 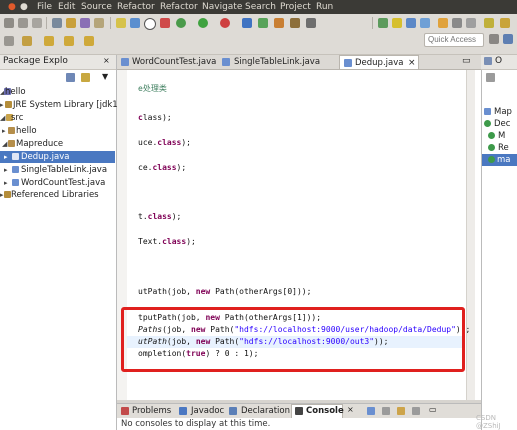 I want to click on forward-icon, so click(x=89, y=41).